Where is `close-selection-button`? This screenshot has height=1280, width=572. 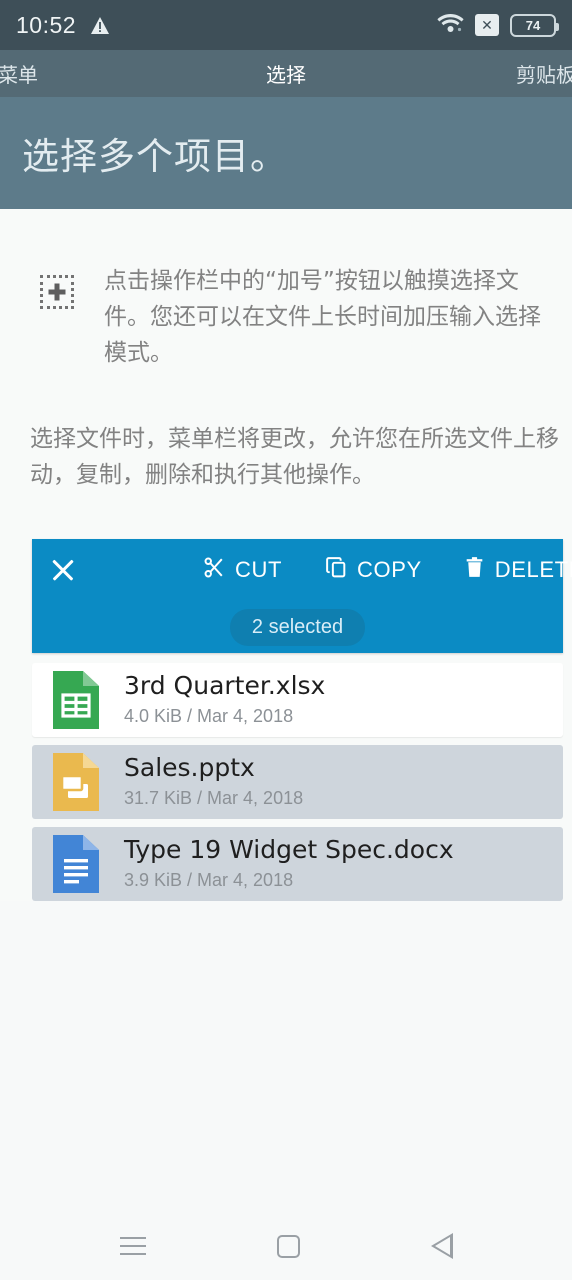 close-selection-button is located at coordinates (63, 570).